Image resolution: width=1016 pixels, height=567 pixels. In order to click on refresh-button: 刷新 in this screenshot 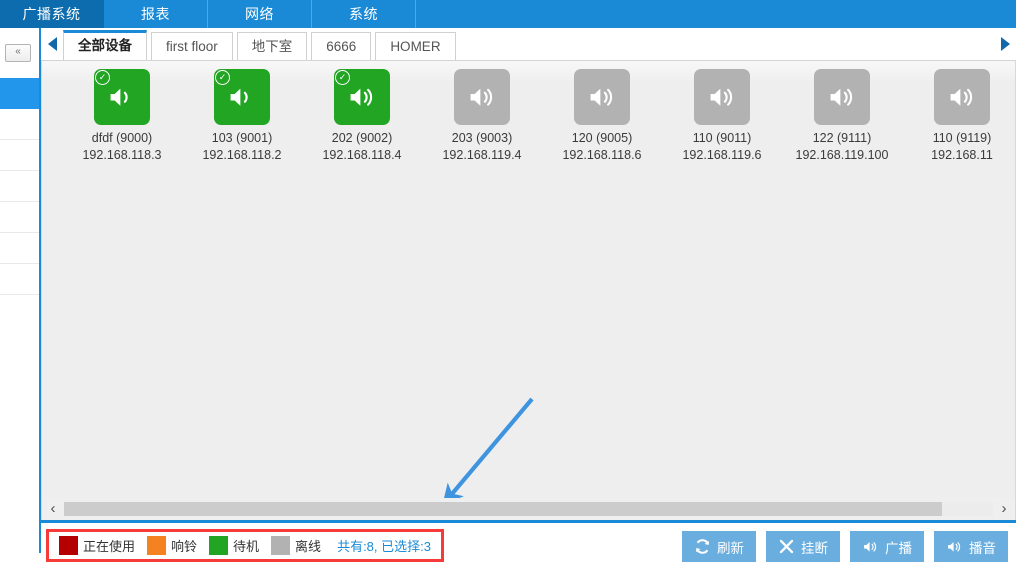, I will do `click(719, 546)`.